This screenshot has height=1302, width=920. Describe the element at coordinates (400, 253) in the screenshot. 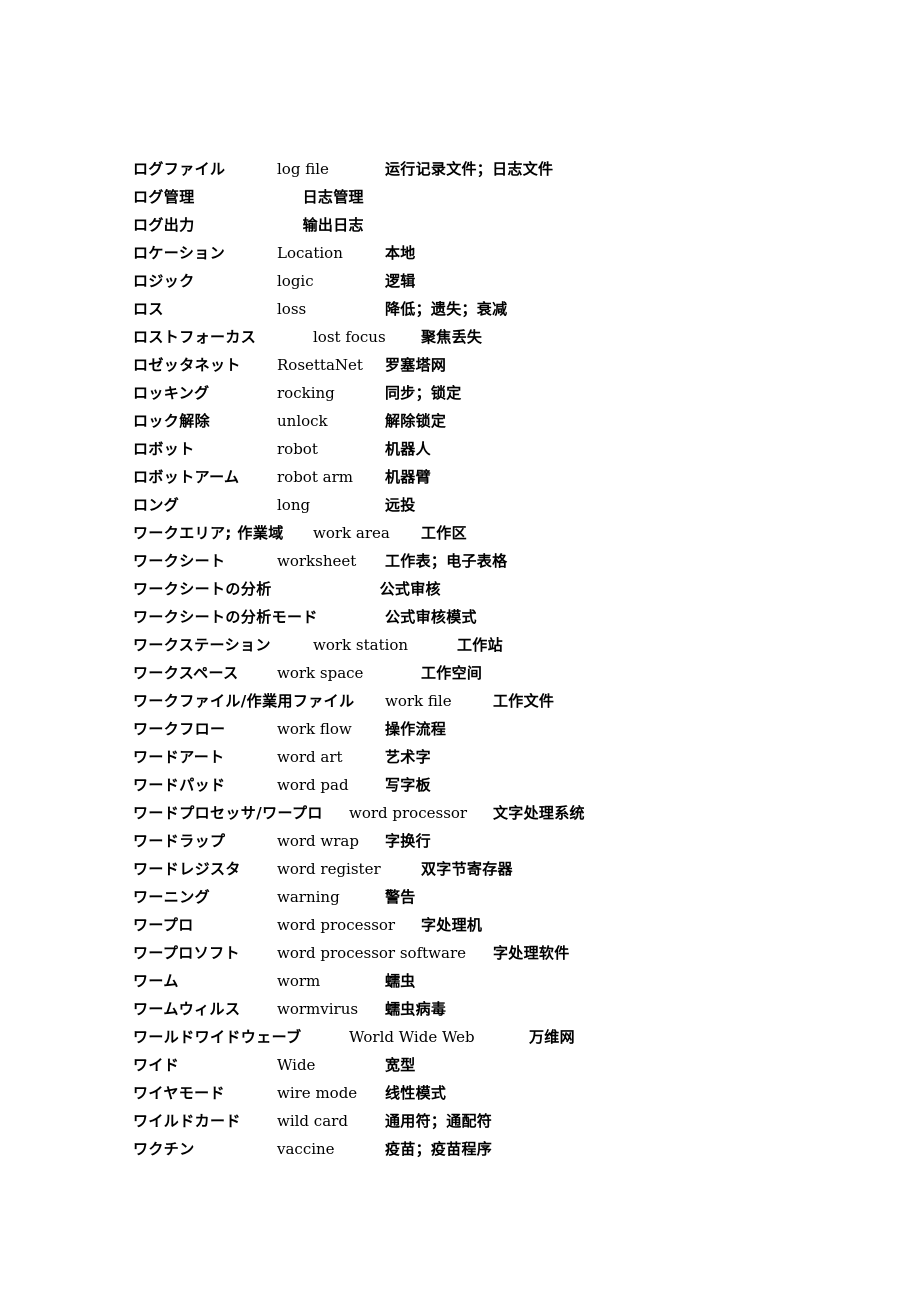

I see `glossary-term-chinese: 本地` at that location.